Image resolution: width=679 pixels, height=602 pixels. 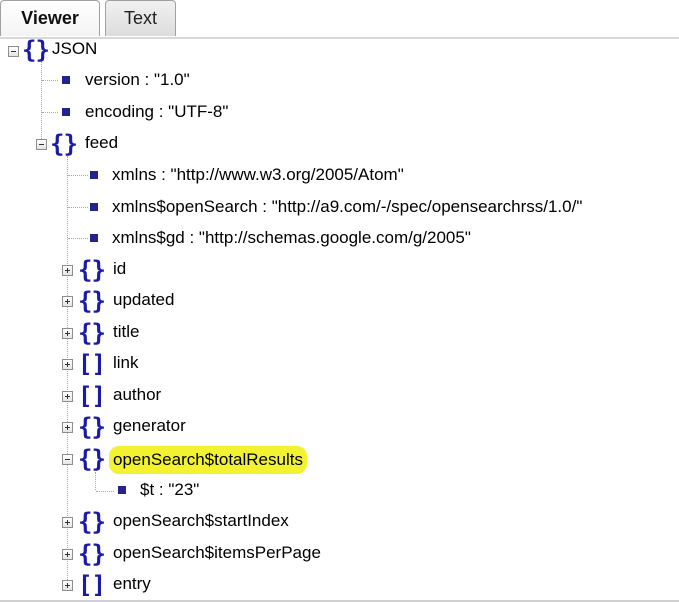 I want to click on node-label: feed, so click(x=102, y=142).